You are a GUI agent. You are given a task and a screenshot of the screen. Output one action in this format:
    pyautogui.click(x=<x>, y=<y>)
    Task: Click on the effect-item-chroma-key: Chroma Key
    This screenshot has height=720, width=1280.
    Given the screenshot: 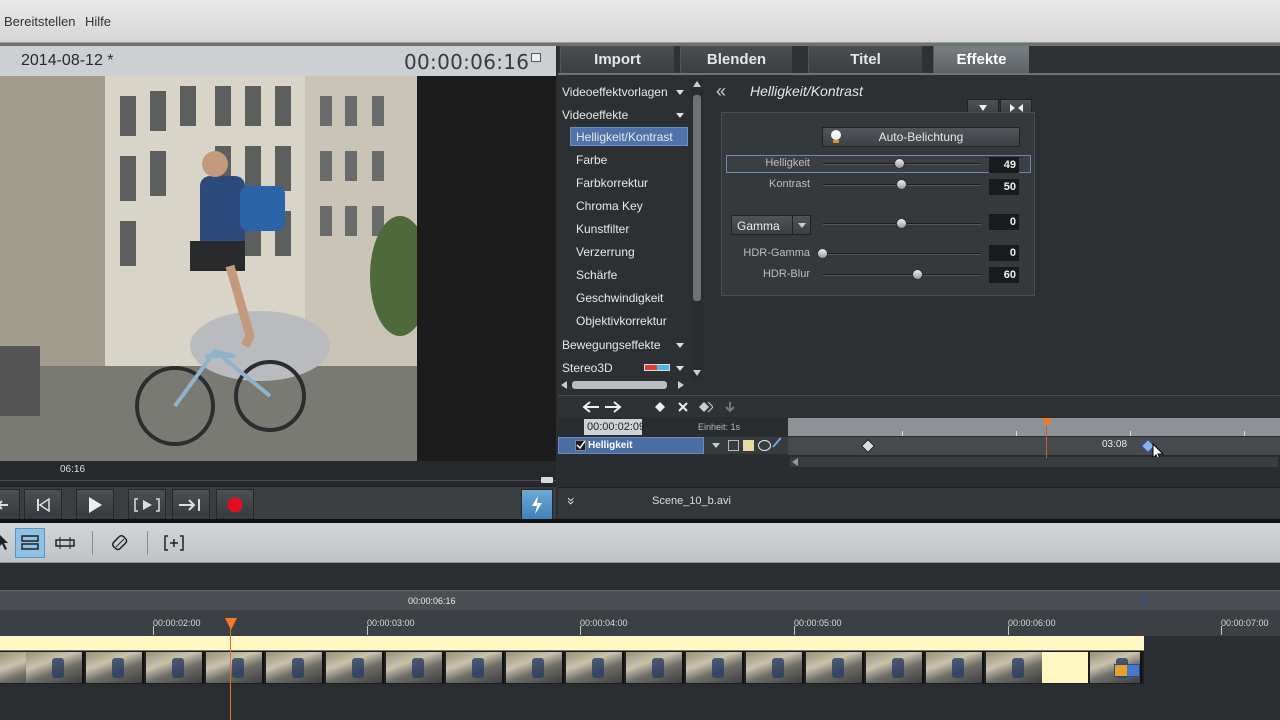 What is the action you would take?
    pyautogui.click(x=609, y=206)
    